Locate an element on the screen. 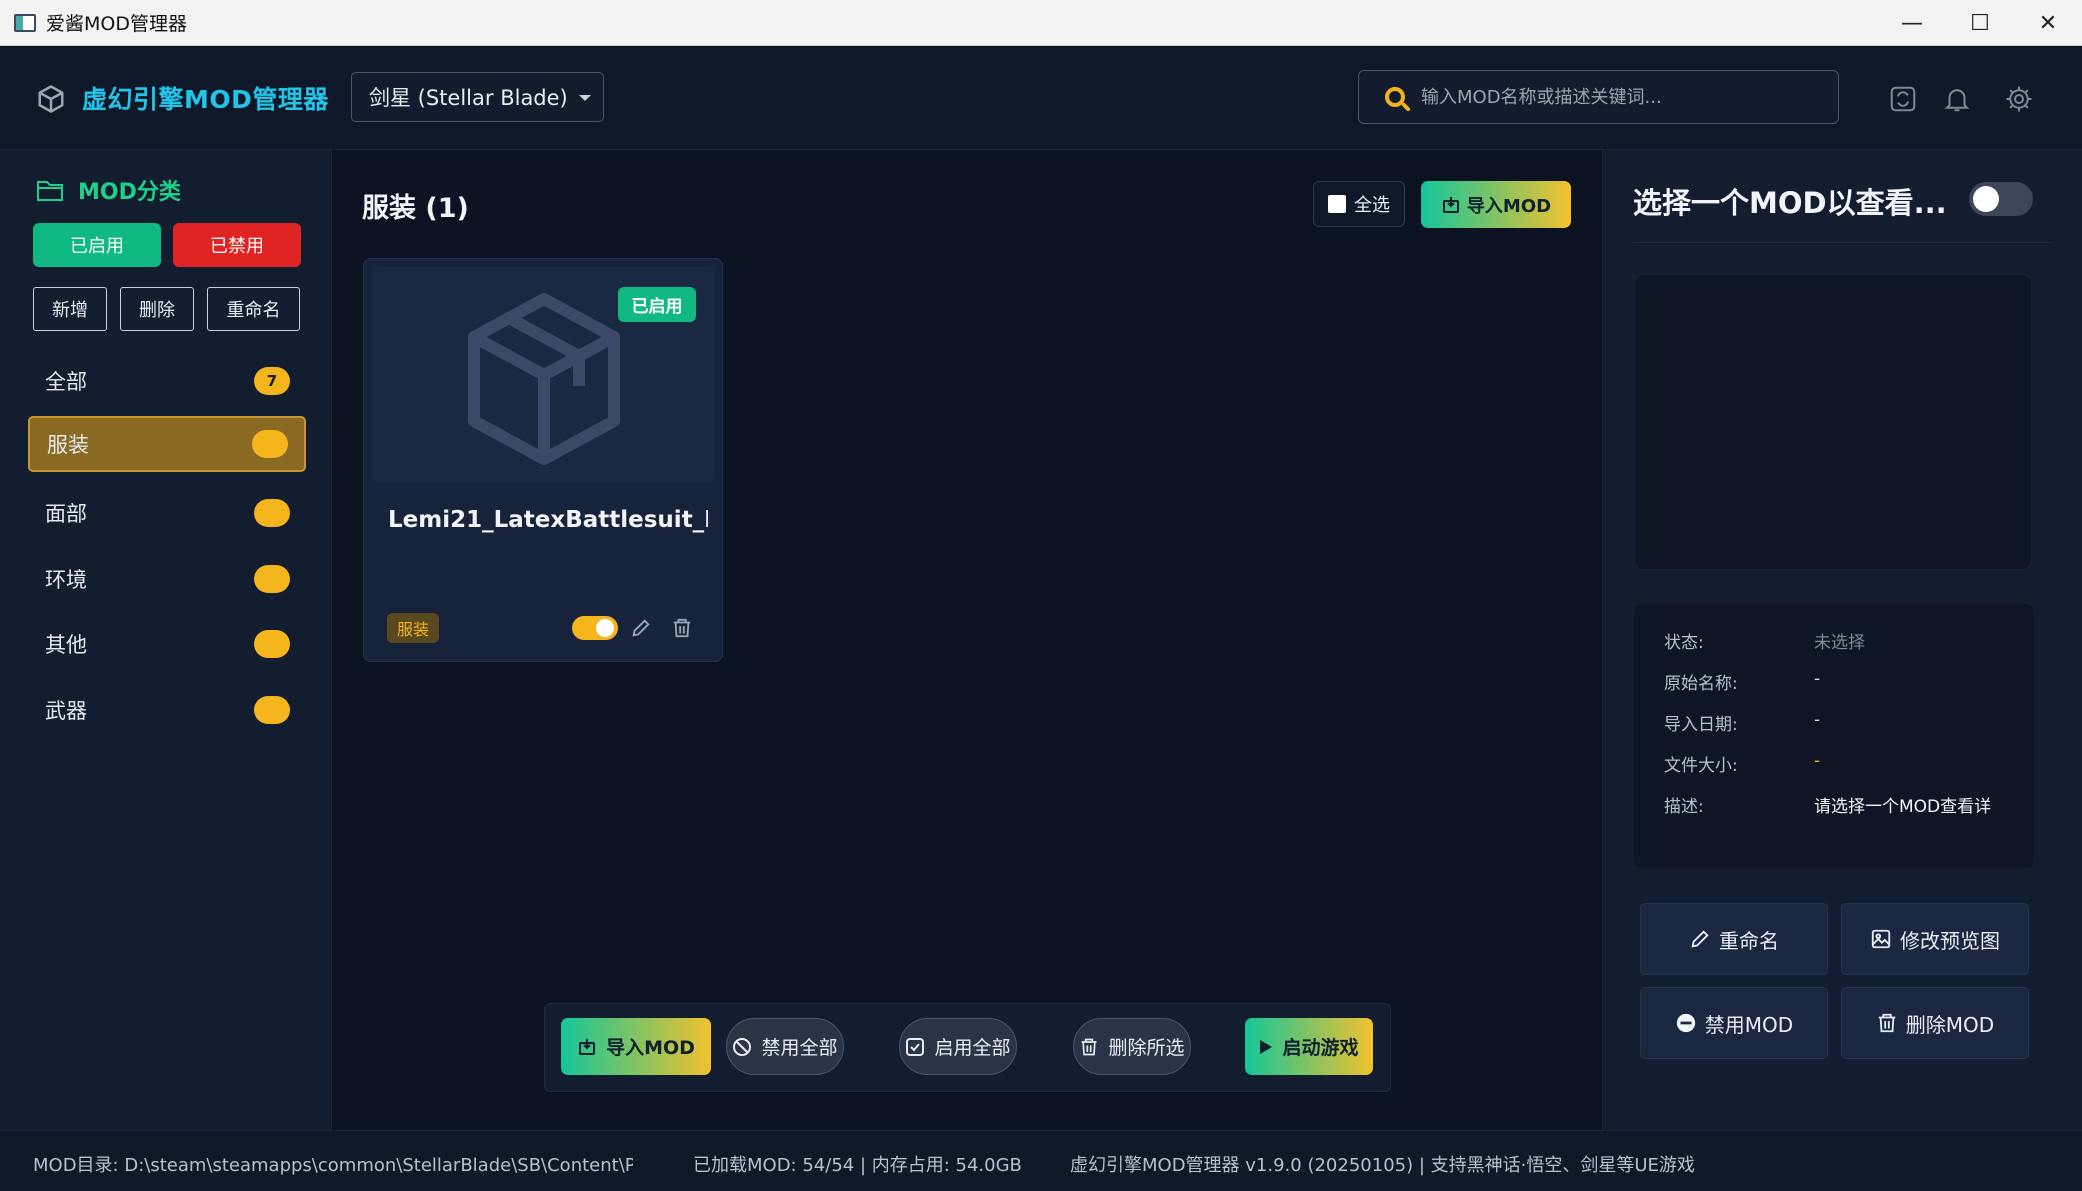  window-title: 爱酱MOD管理器 is located at coordinates (116, 24).